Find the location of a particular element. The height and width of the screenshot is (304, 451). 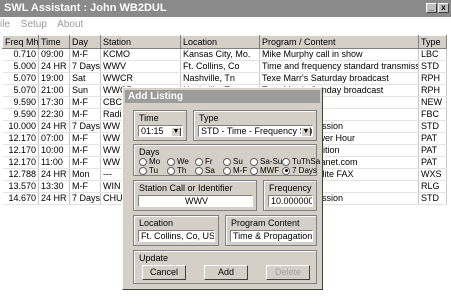

day-radio-th: Th is located at coordinates (176, 170).